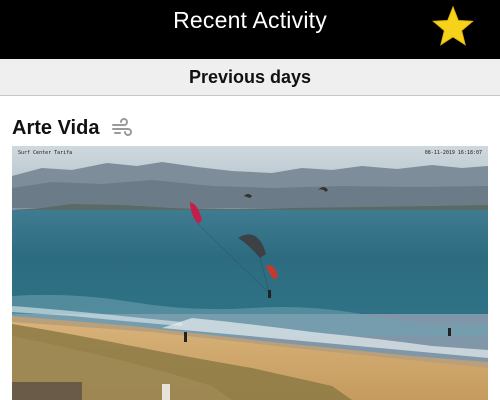  I want to click on wind-icon, so click(122, 127).